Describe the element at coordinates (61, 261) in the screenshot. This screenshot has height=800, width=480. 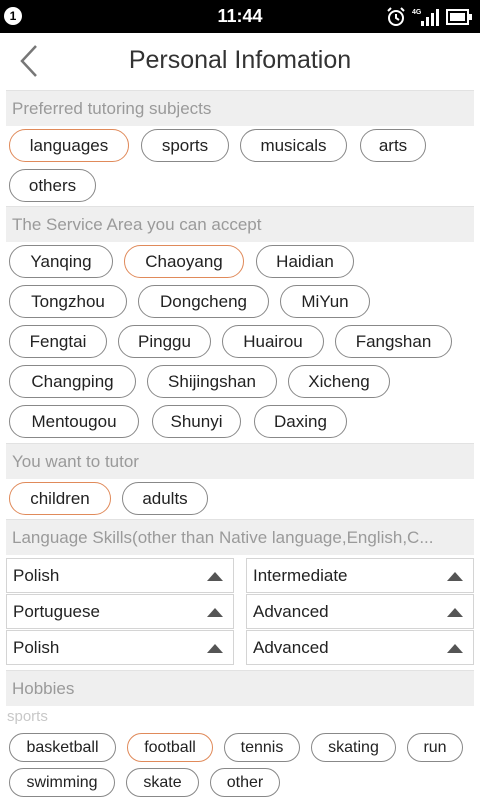
I see `area-chip-yanqing: Yanqing` at that location.